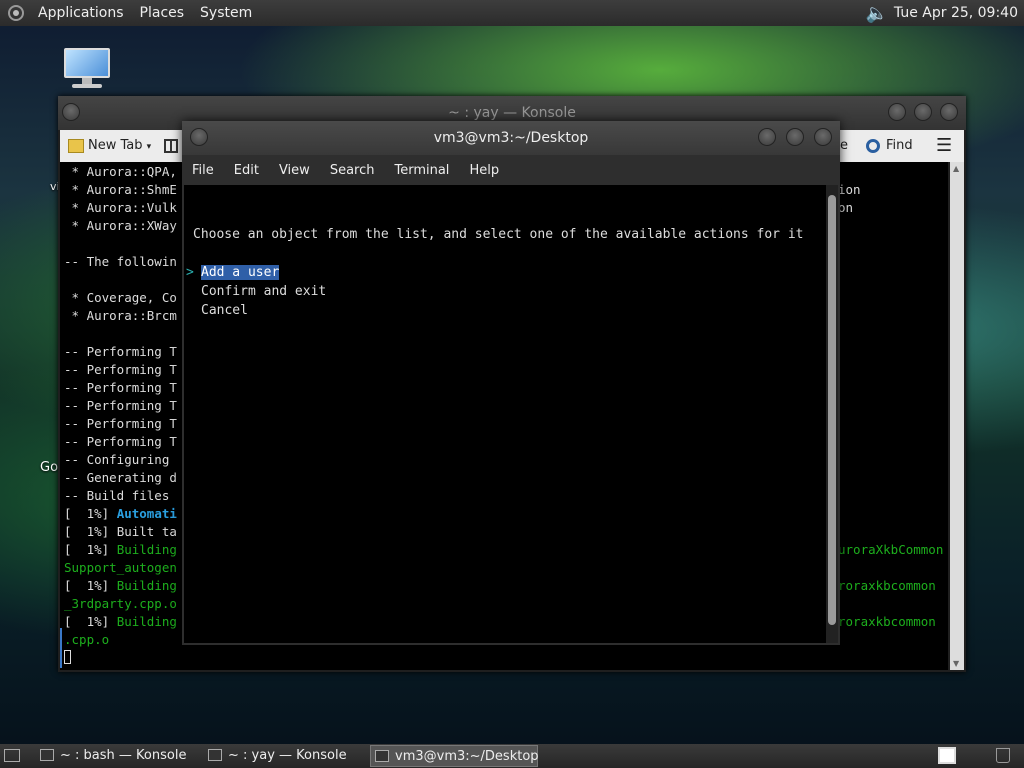 The width and height of the screenshot is (1024, 768). I want to click on terminal-line: * Coverage, Co, so click(120, 297).